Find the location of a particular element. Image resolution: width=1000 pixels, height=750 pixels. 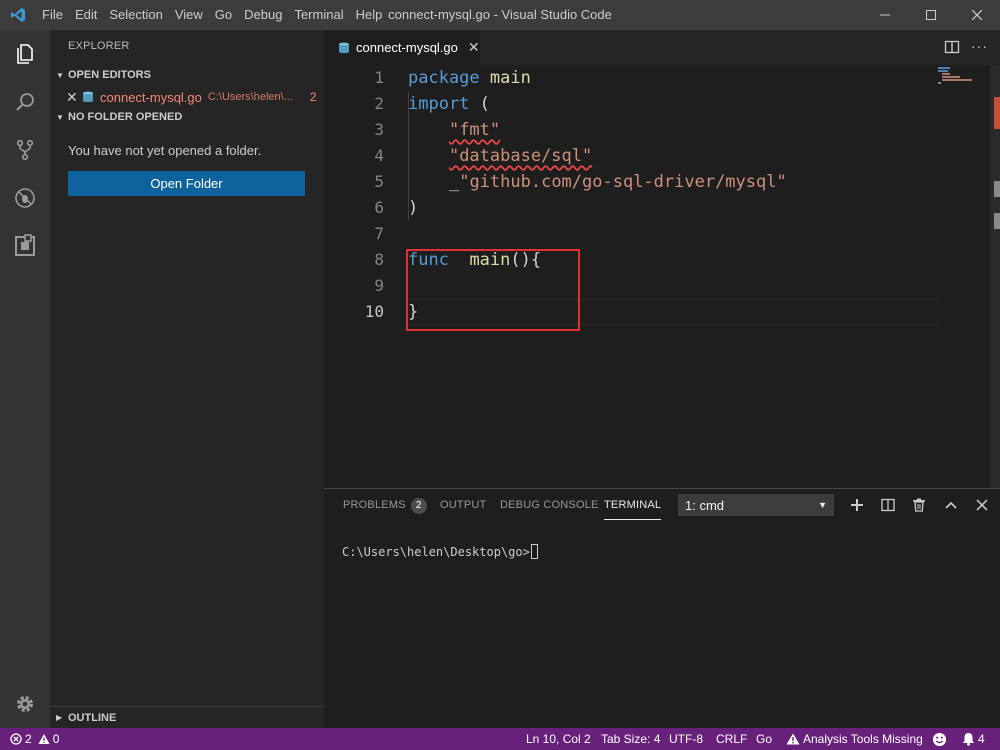

analysis-tools-status: Analysis Tools Missing is located at coordinates (854, 739).